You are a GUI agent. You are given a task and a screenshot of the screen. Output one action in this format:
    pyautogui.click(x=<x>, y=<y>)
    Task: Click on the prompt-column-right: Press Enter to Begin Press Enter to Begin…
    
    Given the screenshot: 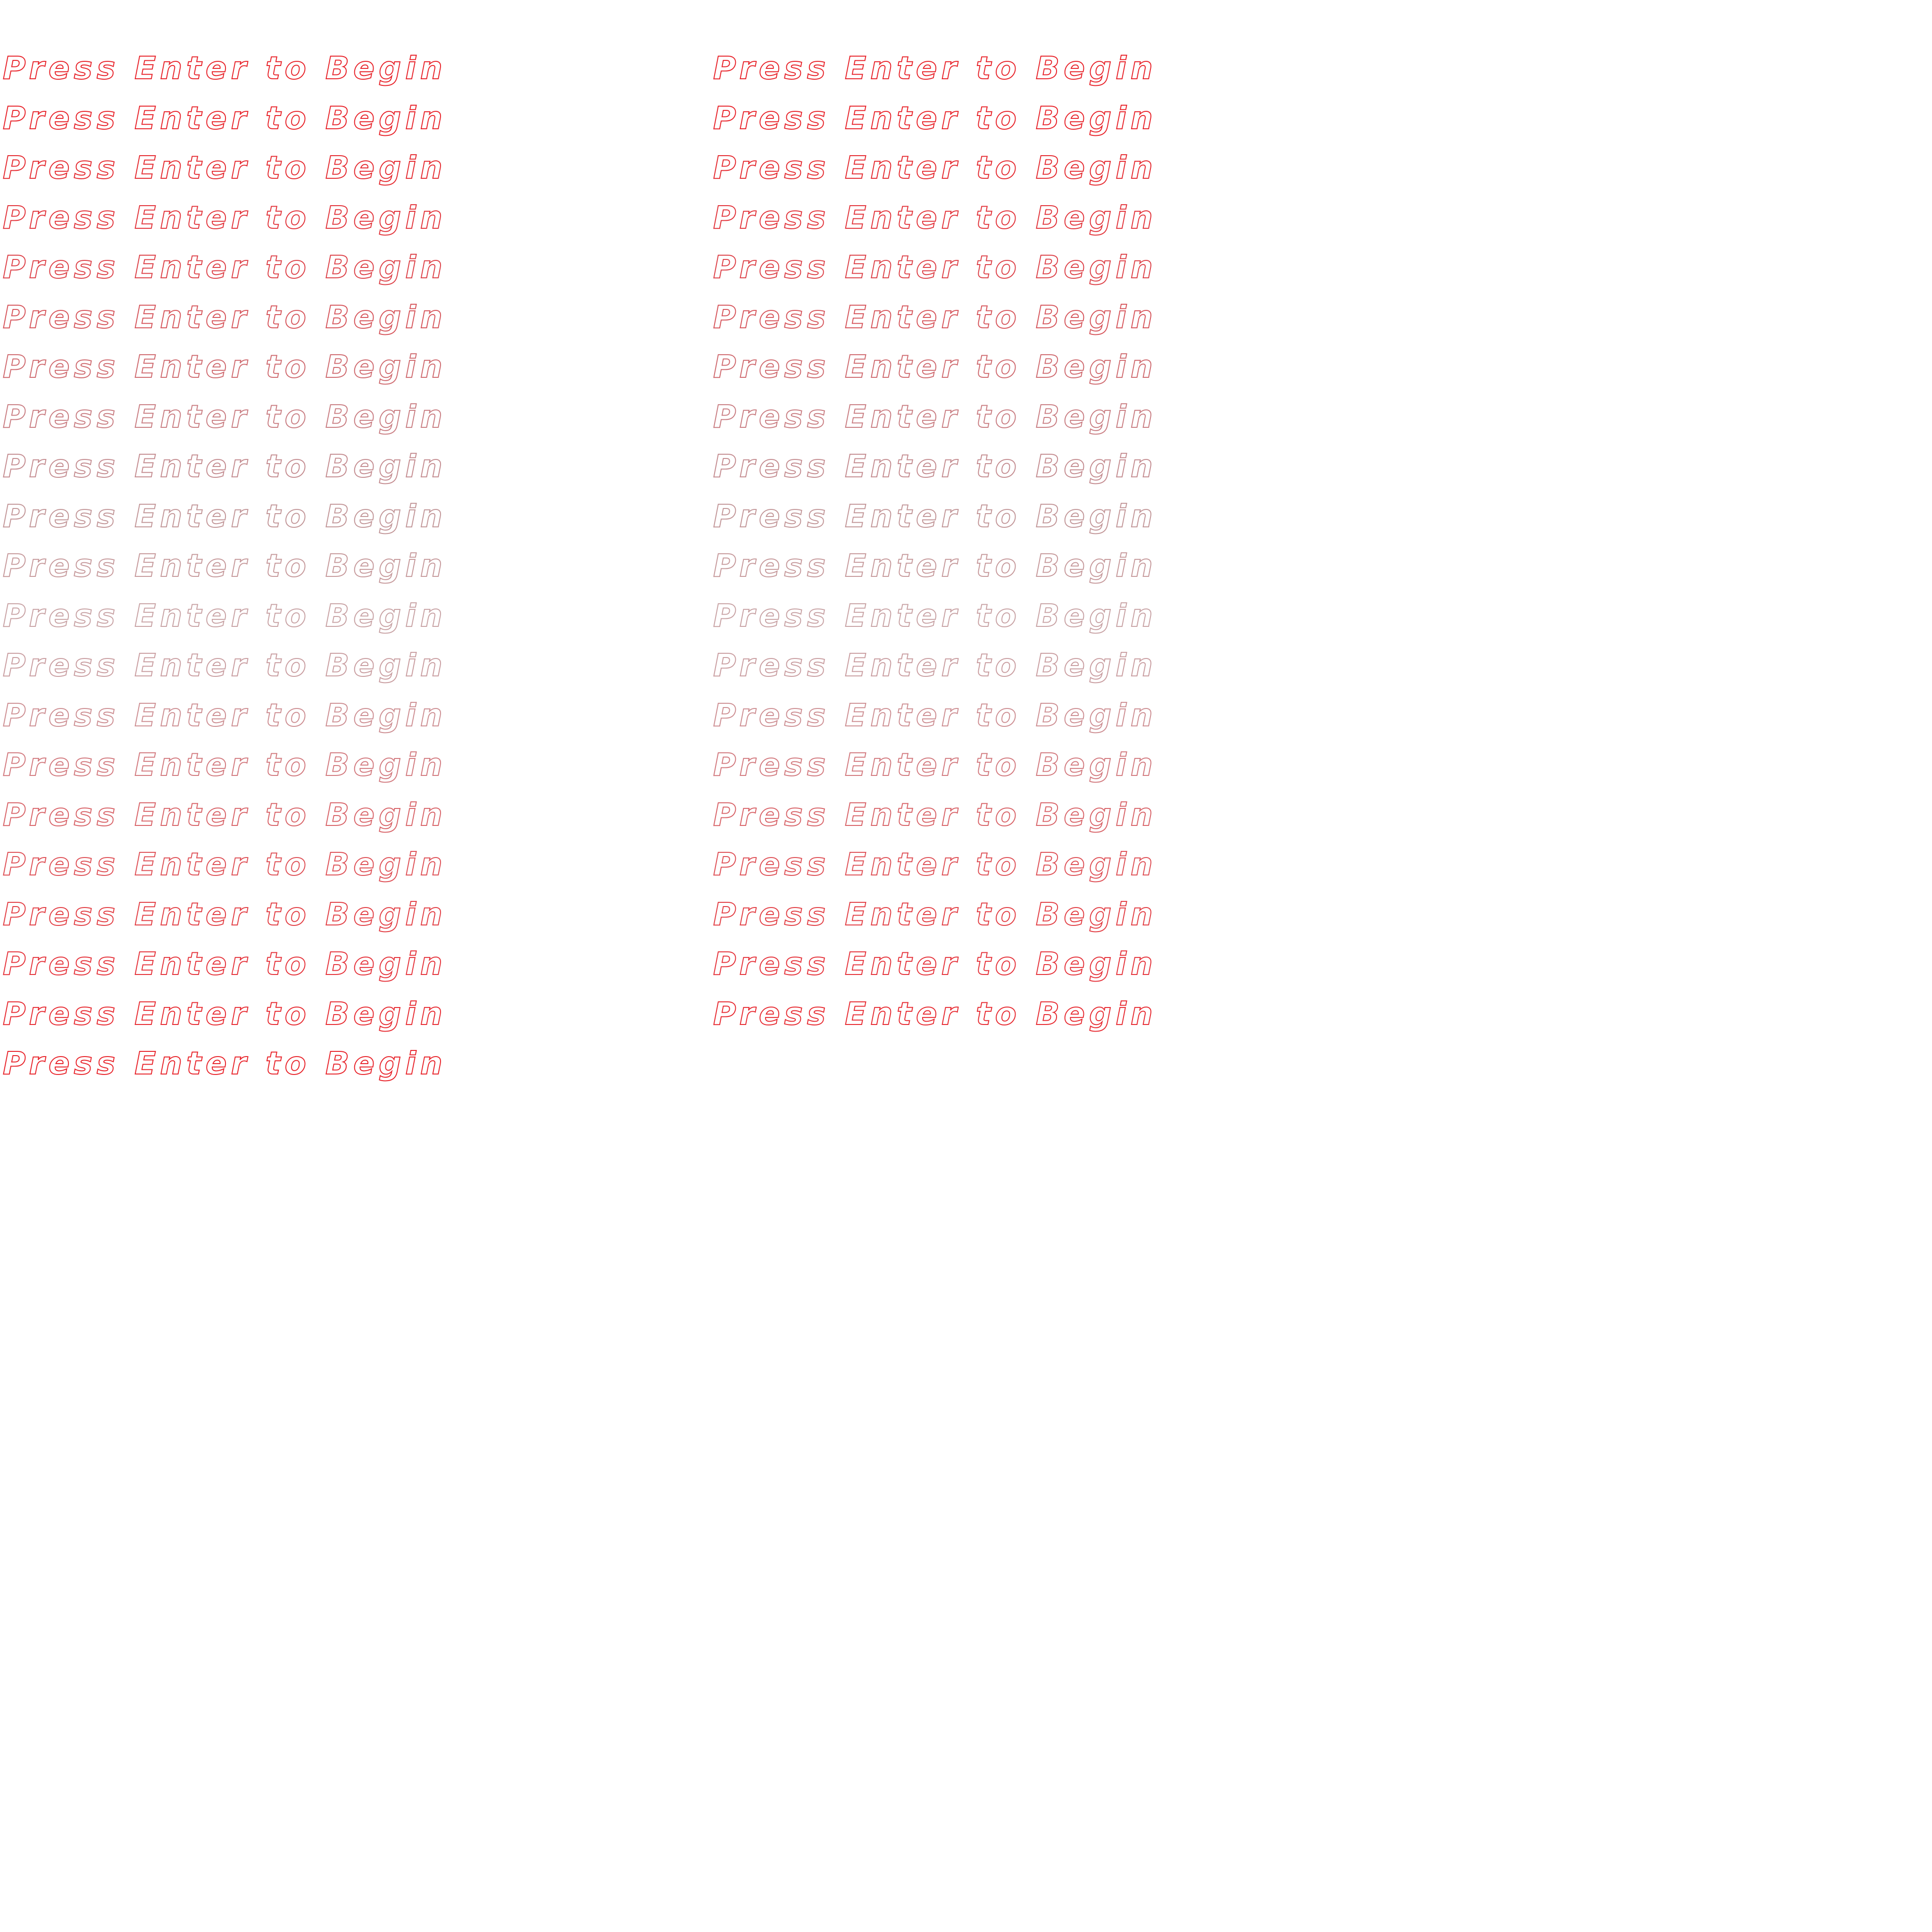 What is the action you would take?
    pyautogui.click(x=935, y=547)
    